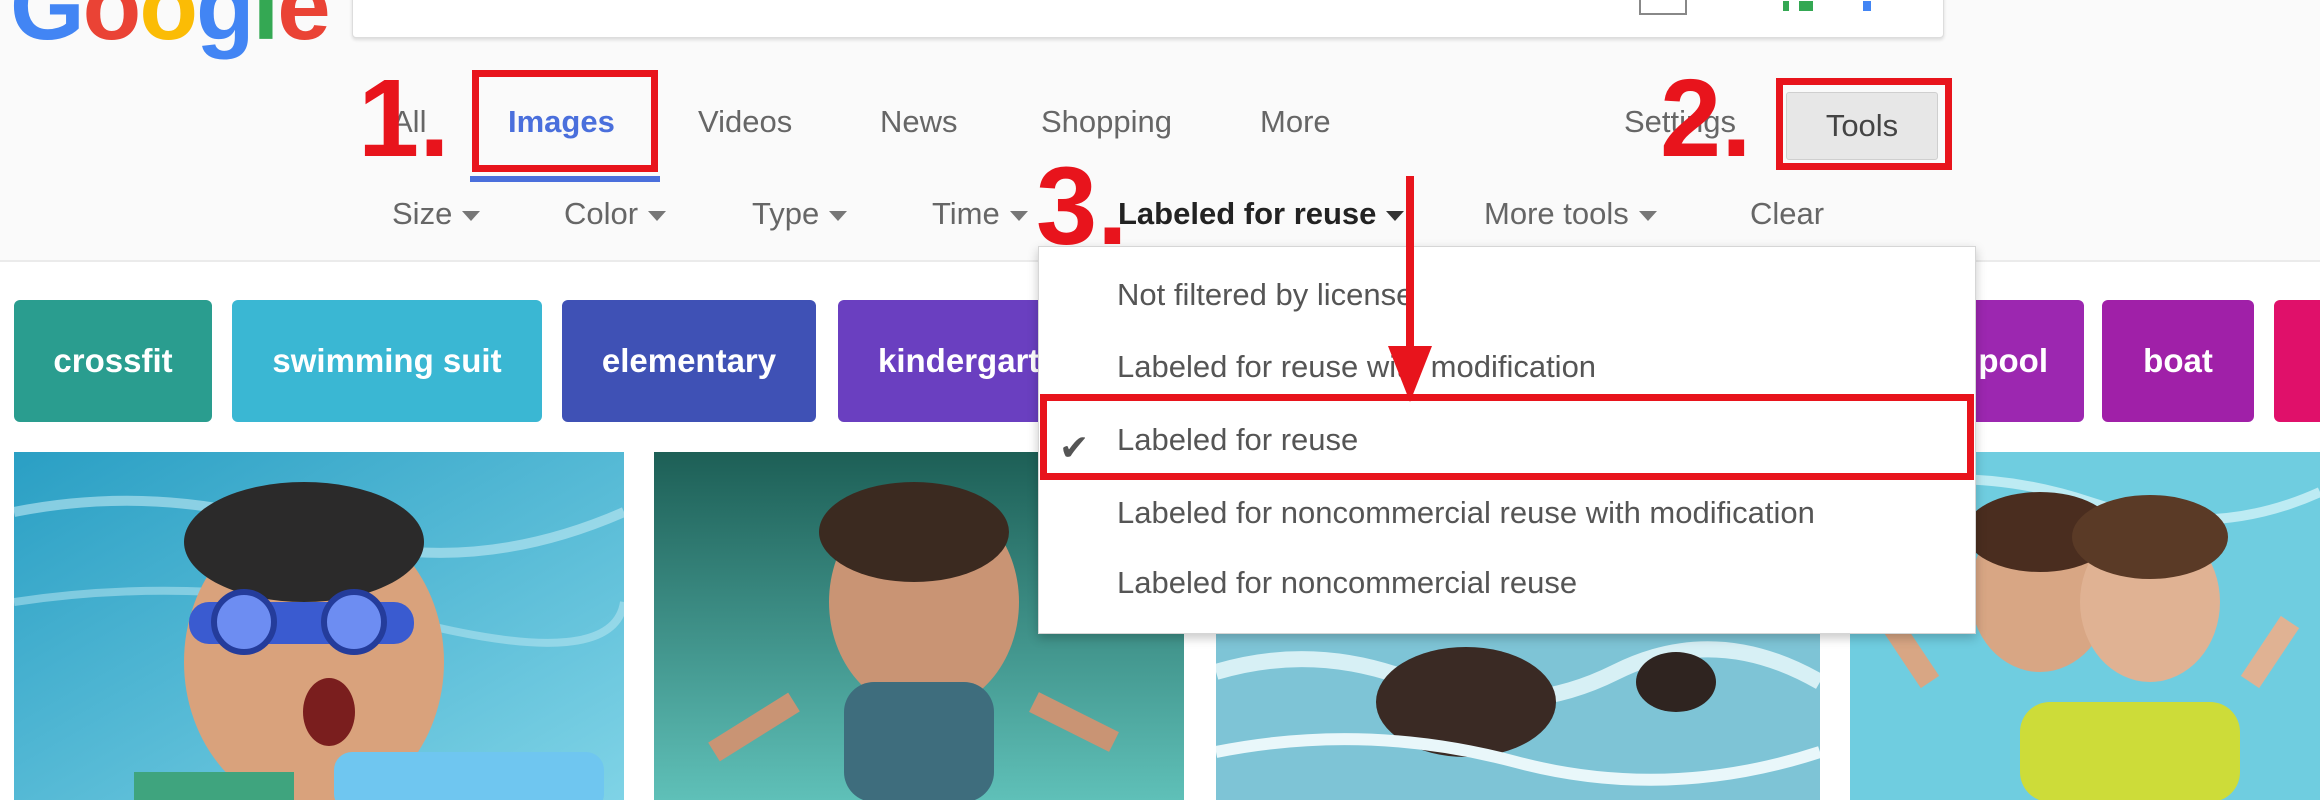 The image size is (2320, 800). What do you see at coordinates (1356, 367) in the screenshot?
I see `menu-item-reuse-modification: Labeled for reuse with modification` at bounding box center [1356, 367].